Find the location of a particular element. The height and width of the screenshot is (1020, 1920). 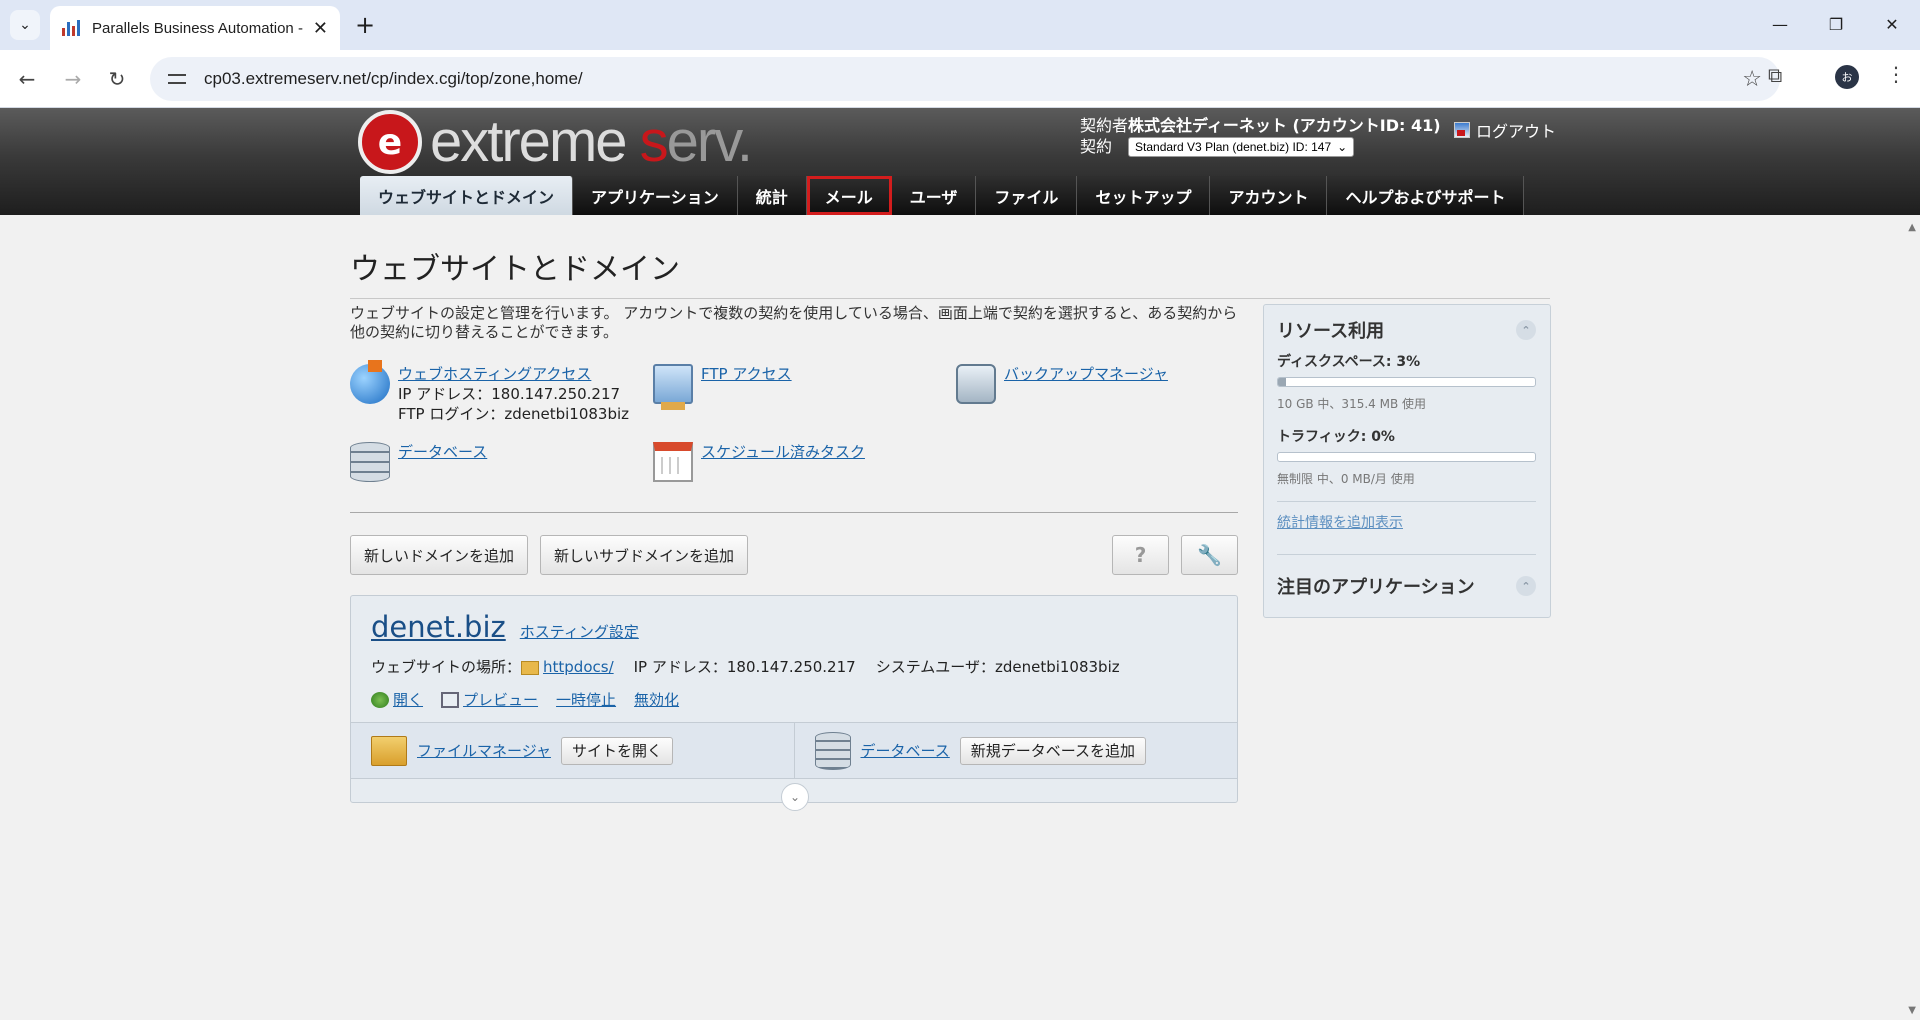

traffic-note: 無制限 中、0 MB/月 使用 is located at coordinates (1346, 479).